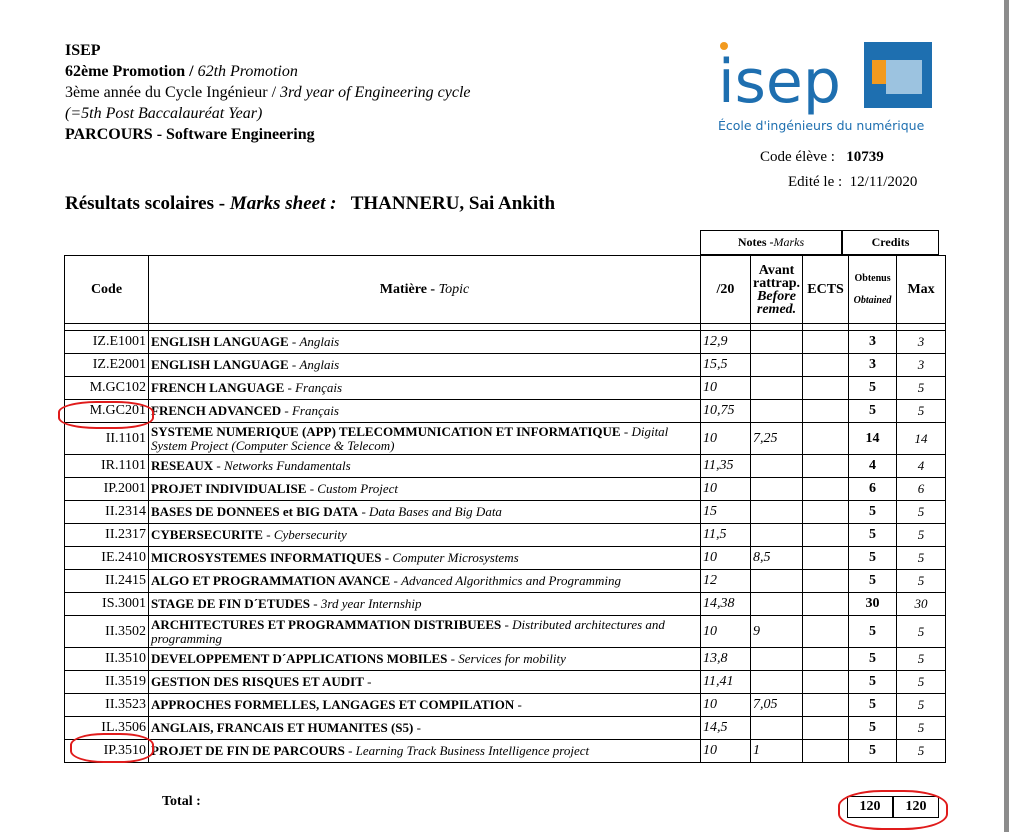  What do you see at coordinates (248, 750) in the screenshot?
I see `topic-fr: PROJET DE FIN DE PARCOURS` at bounding box center [248, 750].